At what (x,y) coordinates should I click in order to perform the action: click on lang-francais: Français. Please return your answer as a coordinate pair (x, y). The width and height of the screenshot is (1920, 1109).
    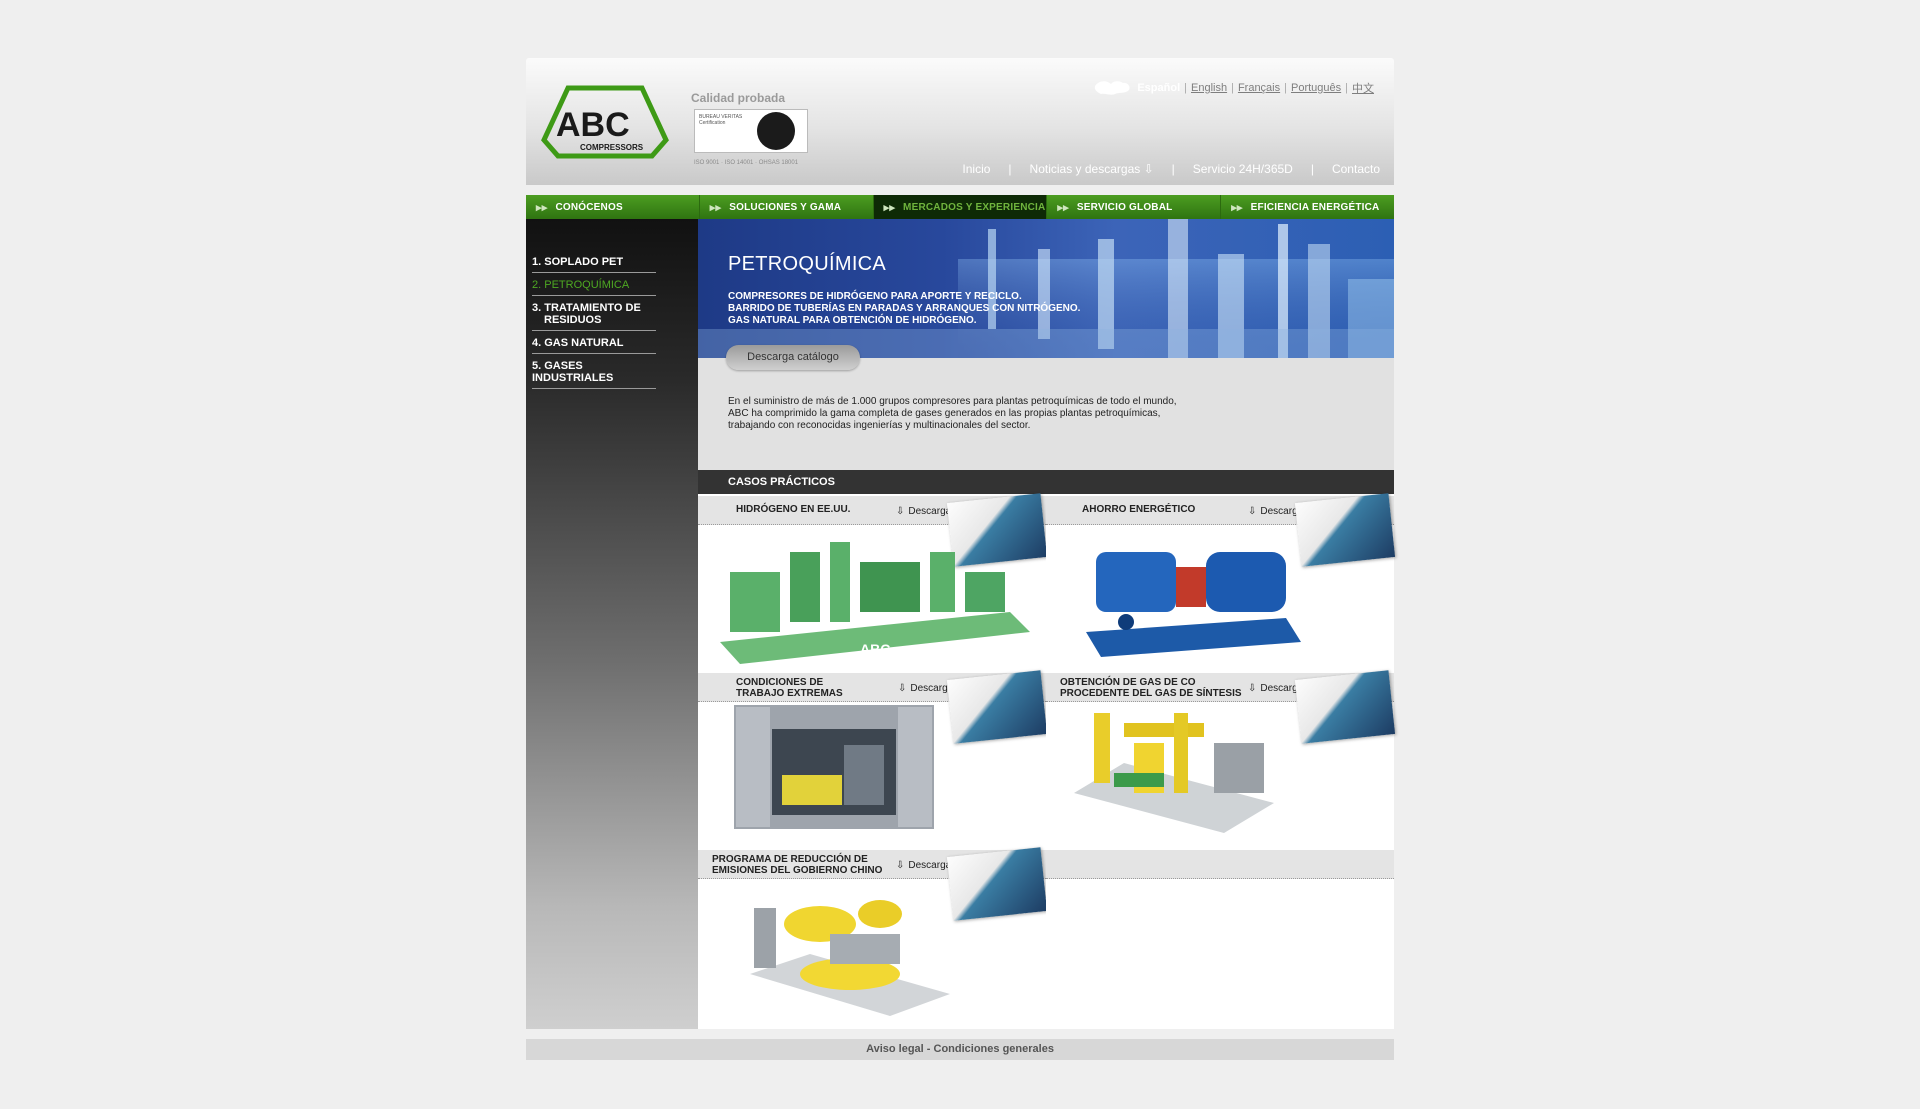
    Looking at the image, I should click on (1259, 88).